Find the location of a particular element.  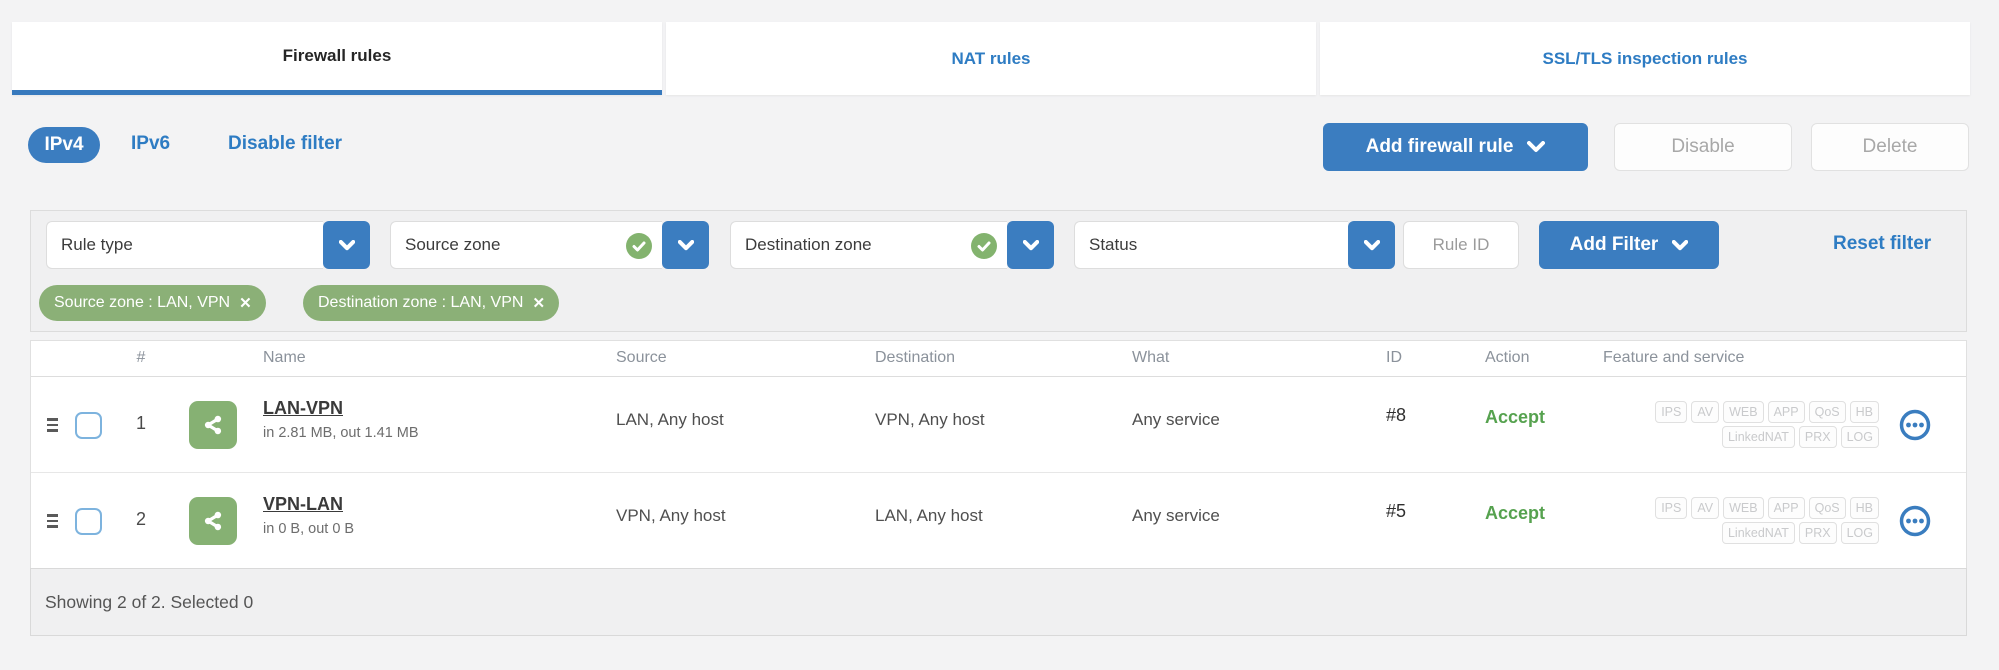

status-dropdown: Status is located at coordinates (1234, 245).